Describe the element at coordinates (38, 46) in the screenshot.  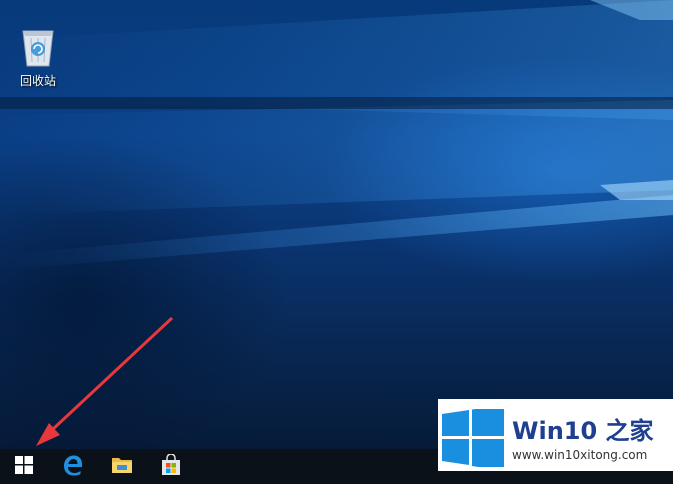
I see `recycle-bin-icon` at that location.